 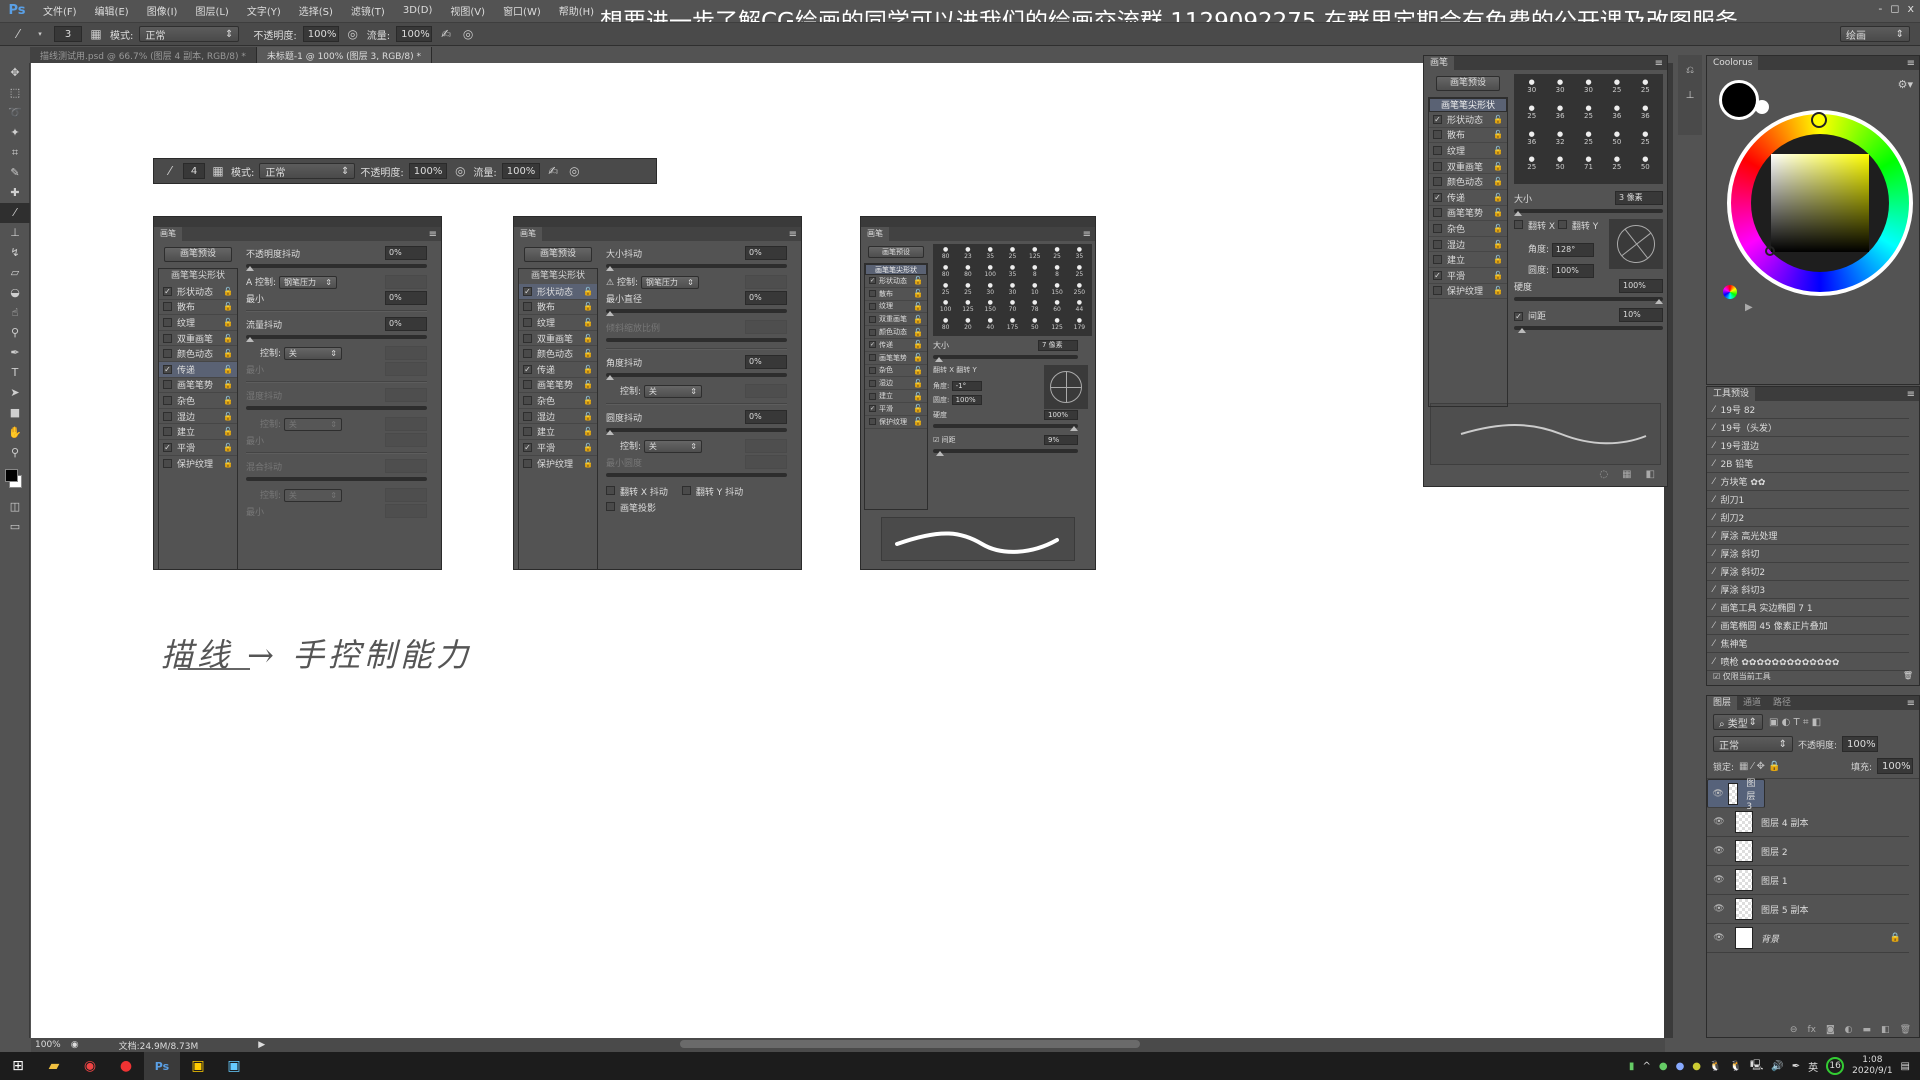 I want to click on tool-preset-item: ⁄ 厚涂 斜切, so click(x=1808, y=554).